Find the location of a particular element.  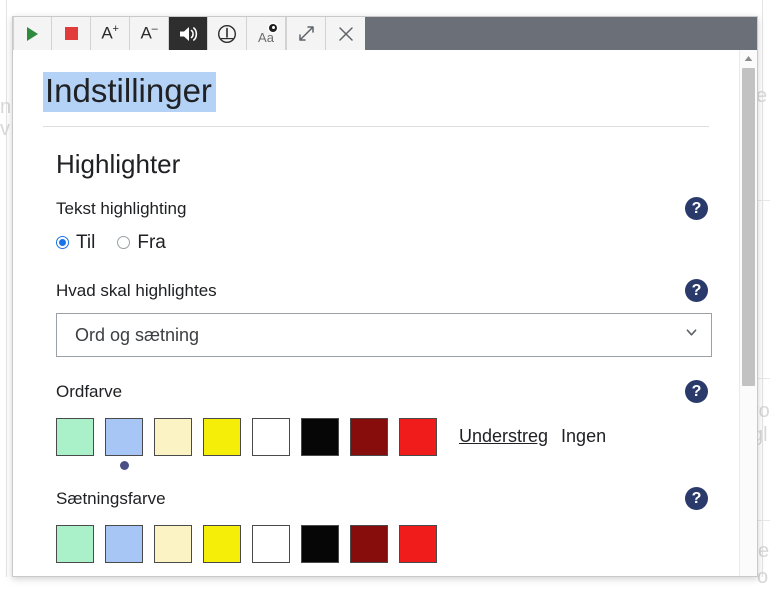

swatch-row-sentence-color is located at coordinates (382, 550).